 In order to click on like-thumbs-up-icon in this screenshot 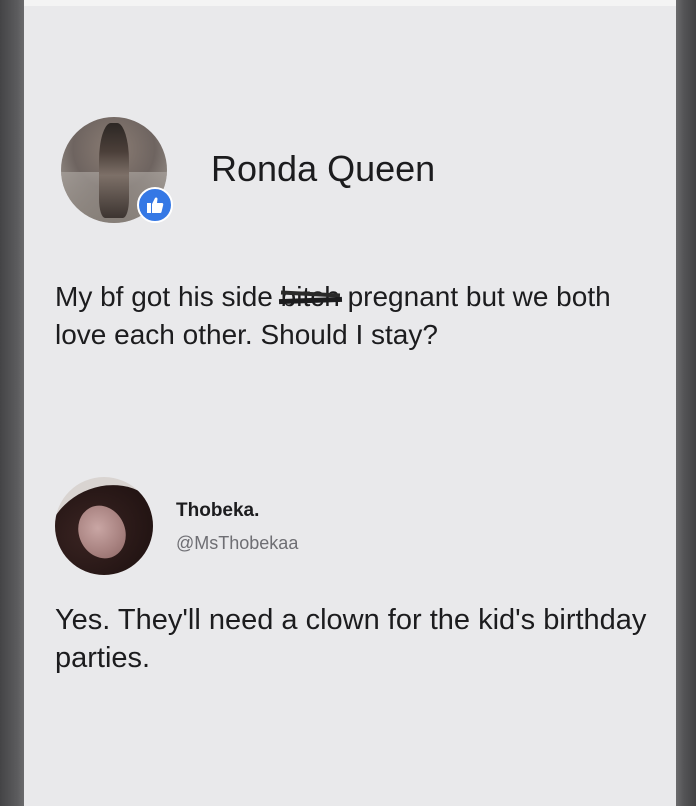, I will do `click(155, 205)`.